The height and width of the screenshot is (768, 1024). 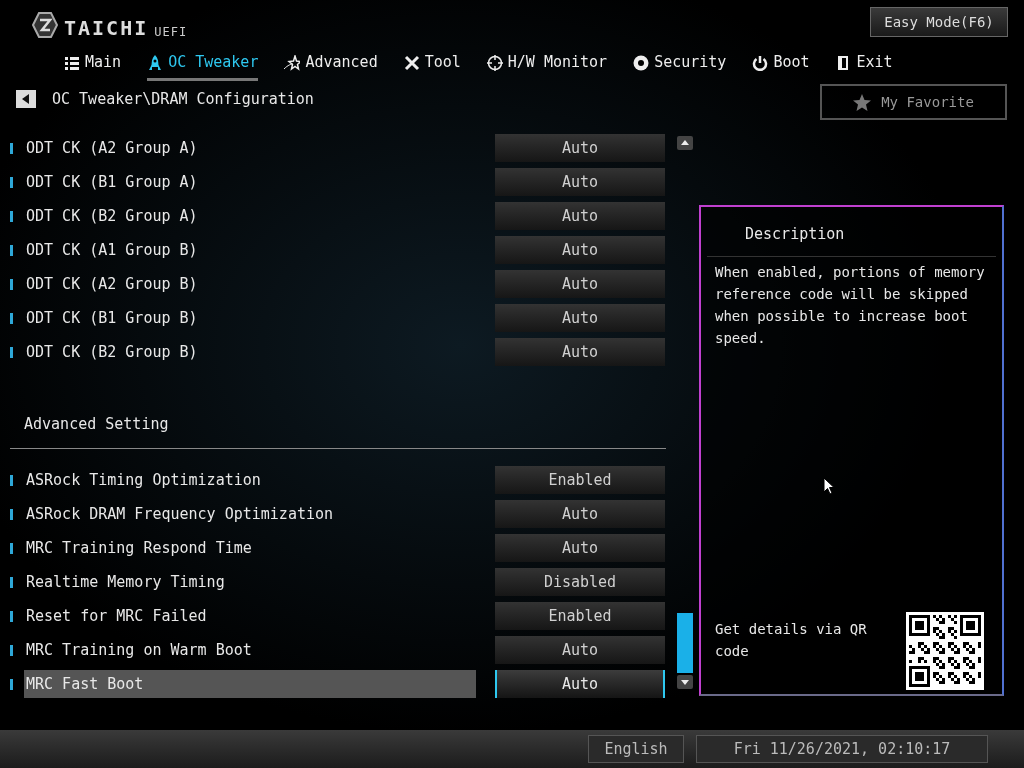 What do you see at coordinates (250, 684) in the screenshot?
I see `setting-label: MRC Fast Boot` at bounding box center [250, 684].